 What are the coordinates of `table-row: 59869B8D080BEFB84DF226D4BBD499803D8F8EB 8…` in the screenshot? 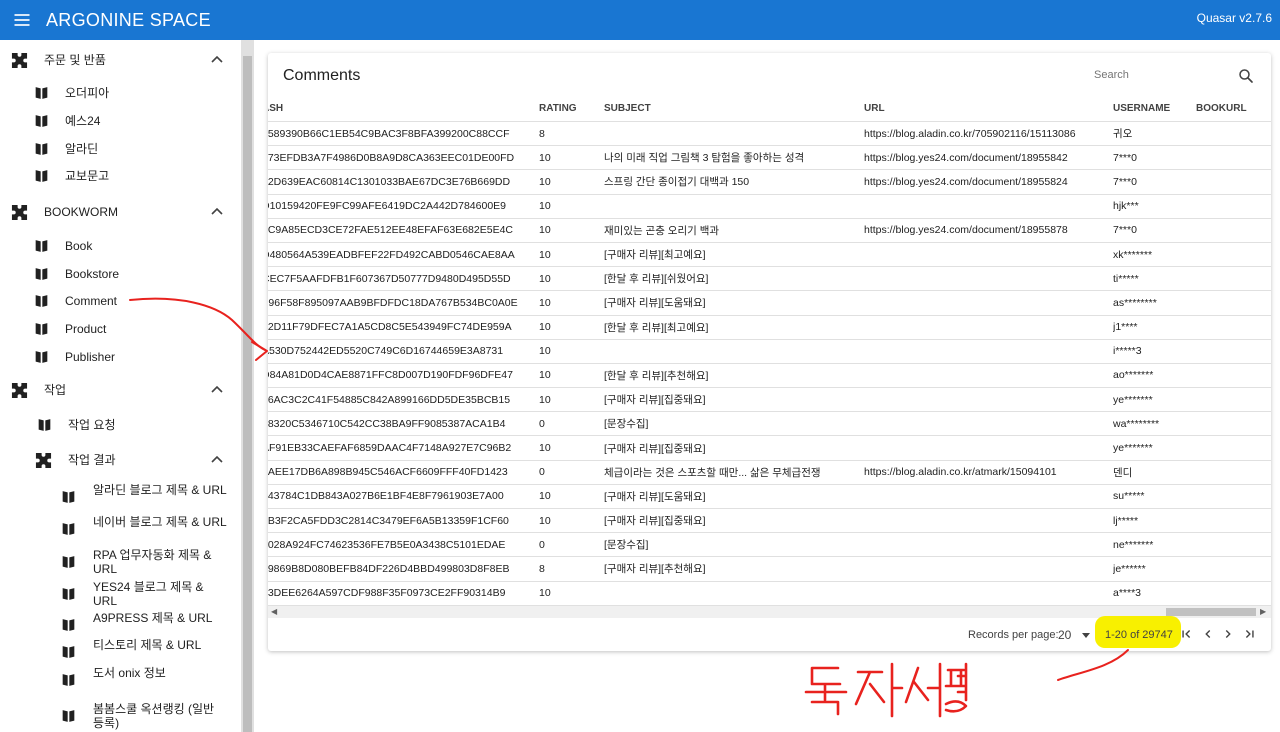 It's located at (769, 569).